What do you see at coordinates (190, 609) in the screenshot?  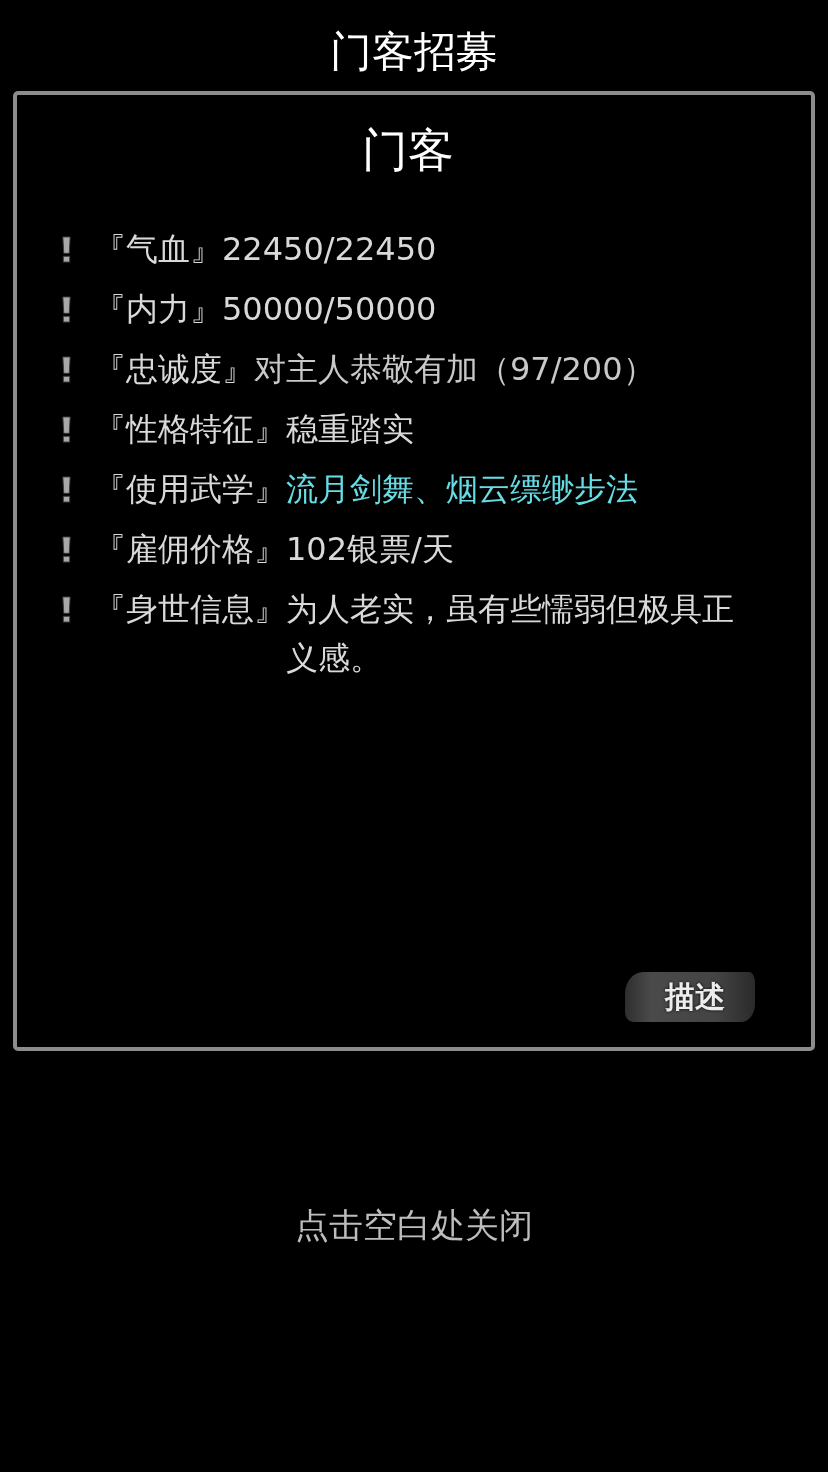 I see `stat-label: 『身世信息』` at bounding box center [190, 609].